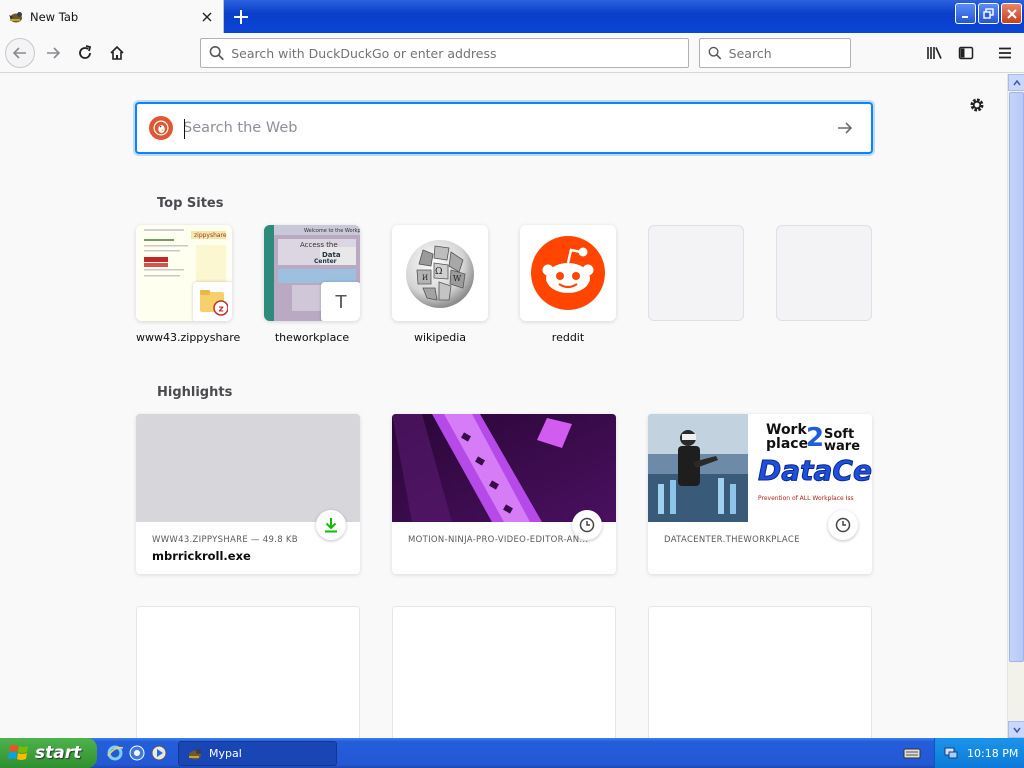  I want to click on svg-text: z, so click(221, 310).